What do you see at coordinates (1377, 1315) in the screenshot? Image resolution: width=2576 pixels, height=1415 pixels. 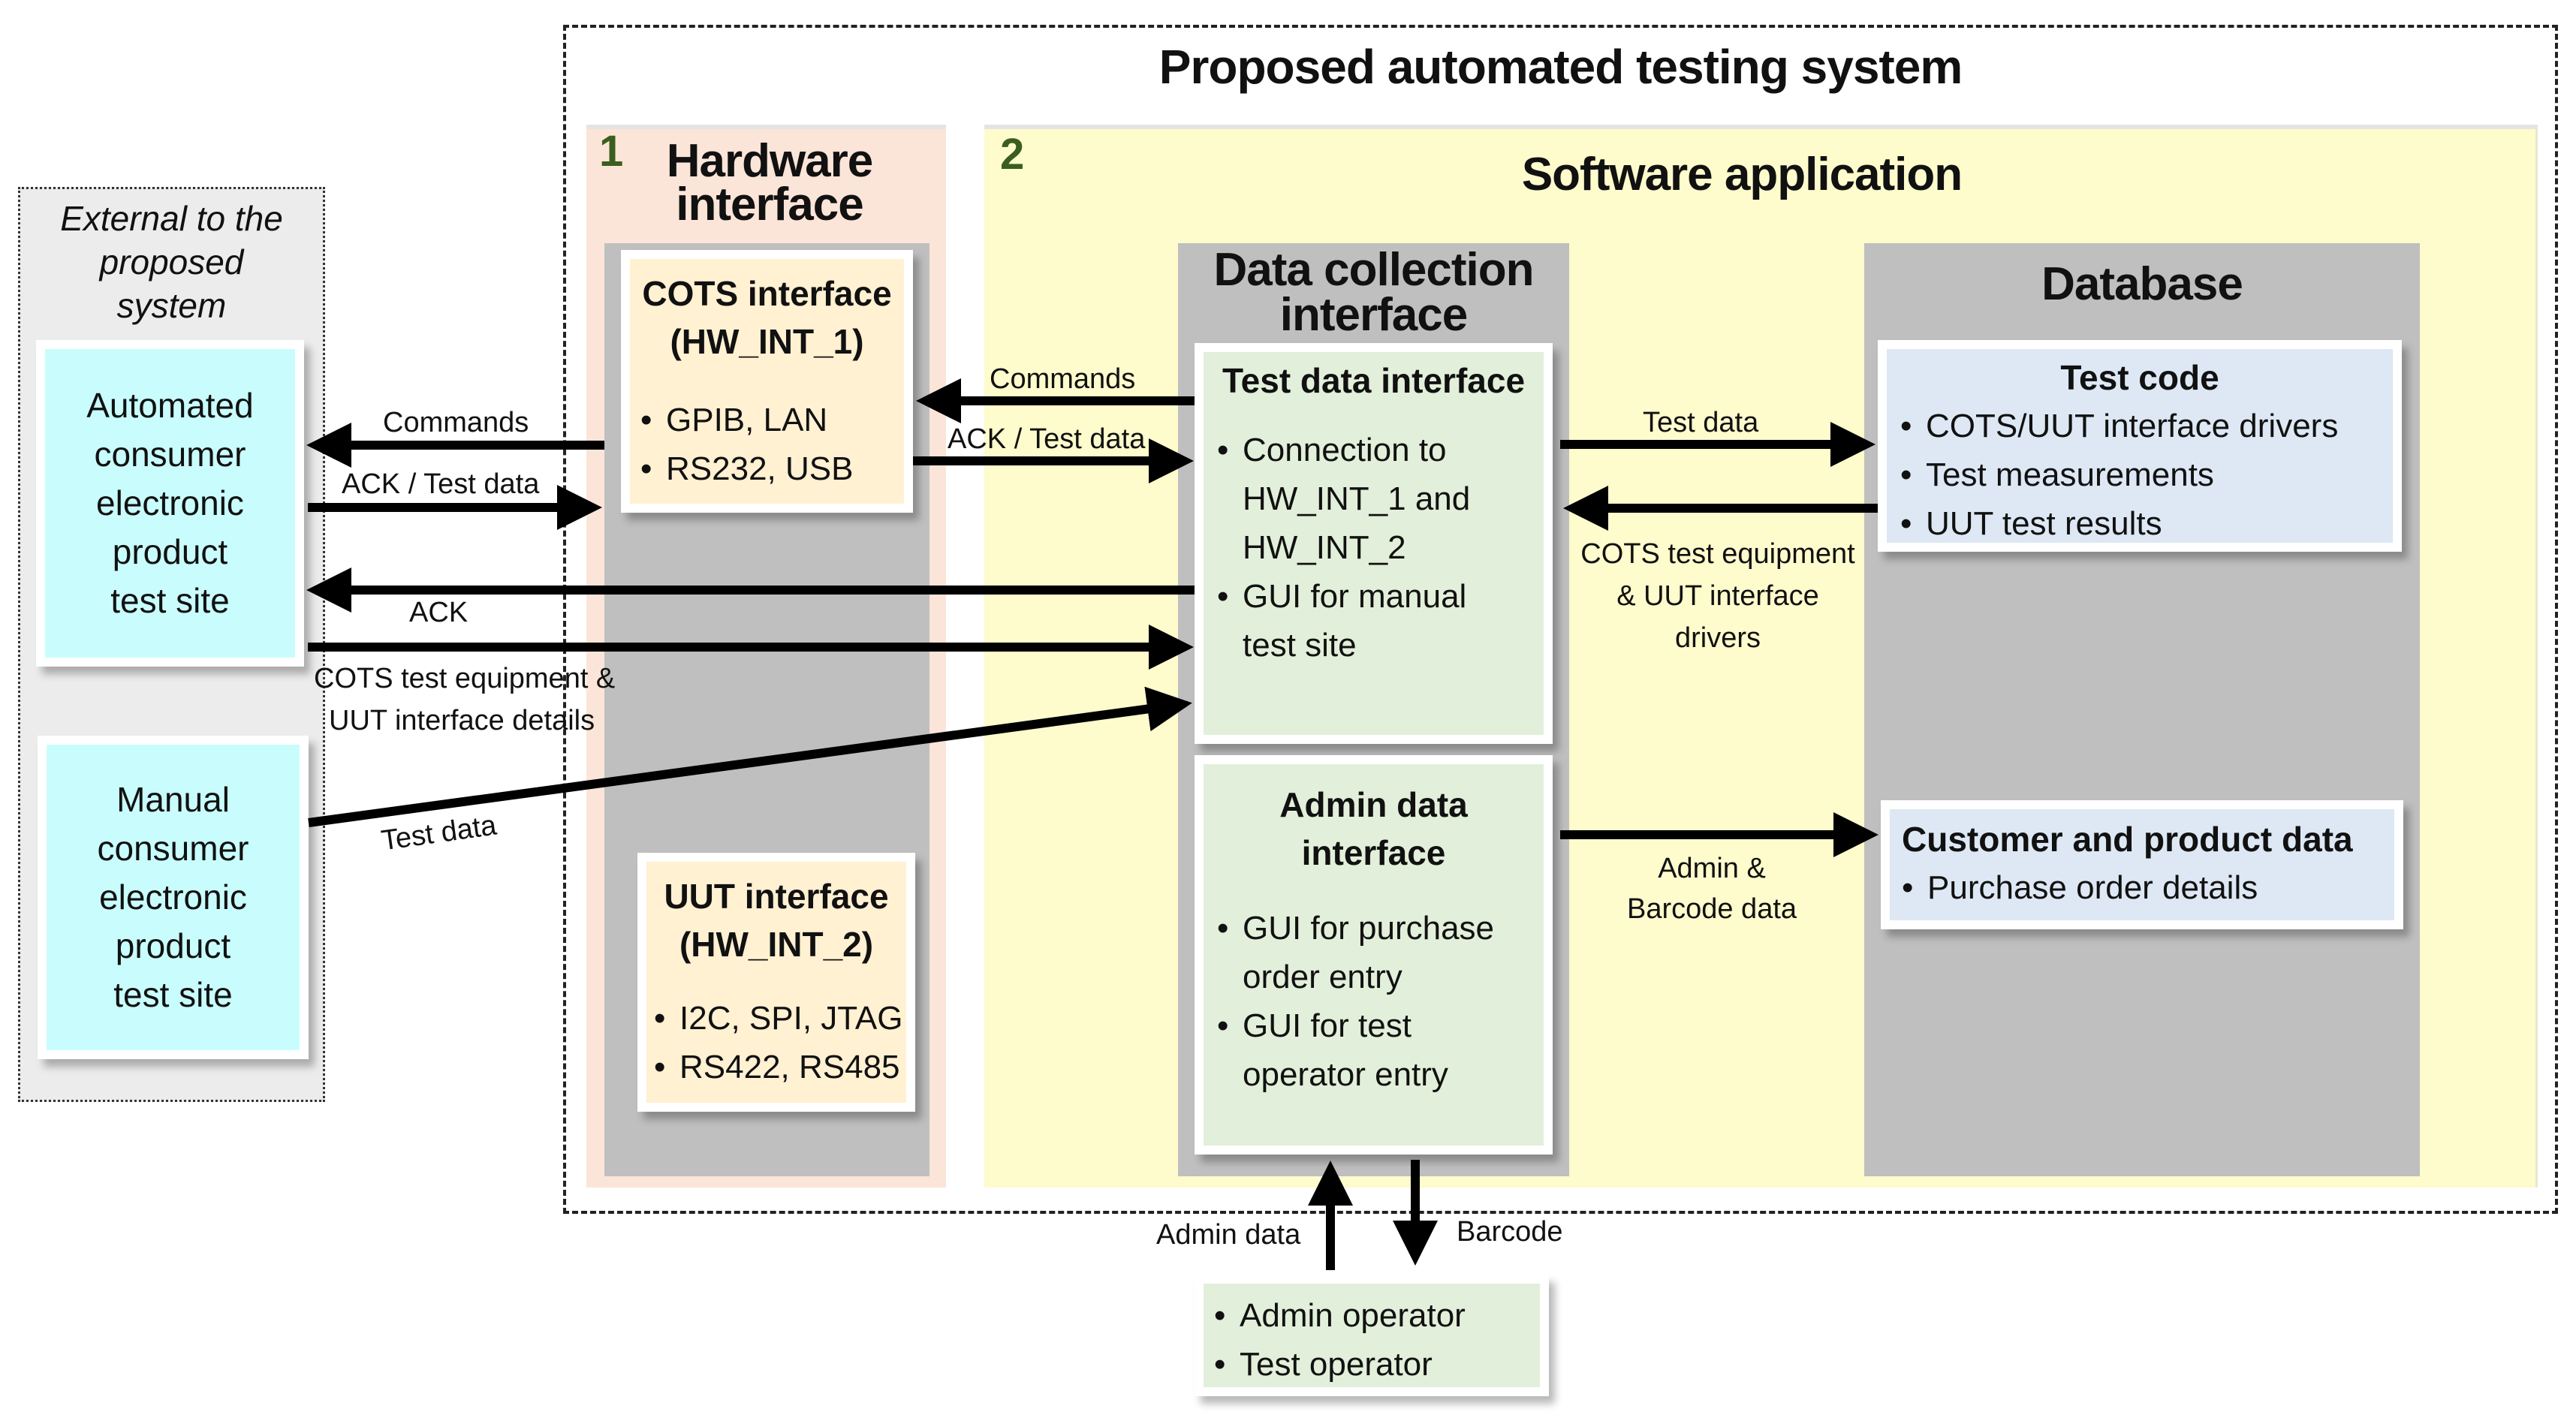 I see `operator-bullet: Admin operator` at bounding box center [1377, 1315].